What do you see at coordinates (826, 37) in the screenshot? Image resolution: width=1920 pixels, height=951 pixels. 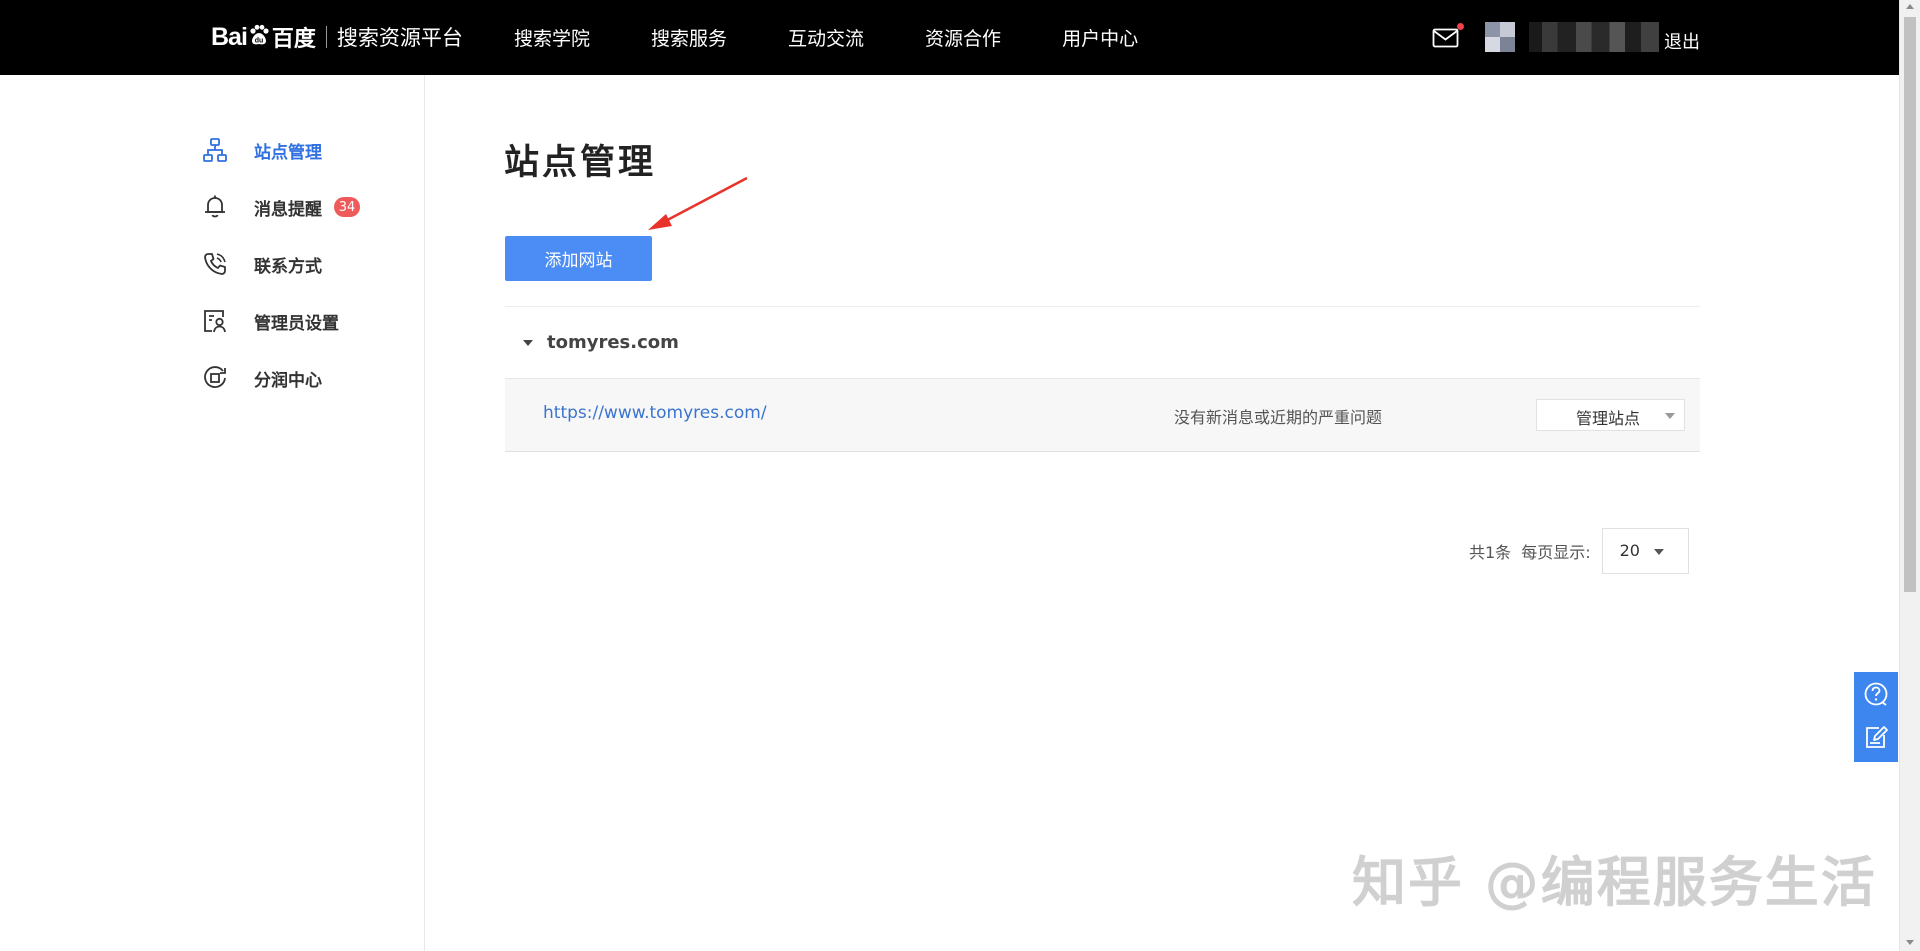 I see `nav-interaction: 互动交流` at bounding box center [826, 37].